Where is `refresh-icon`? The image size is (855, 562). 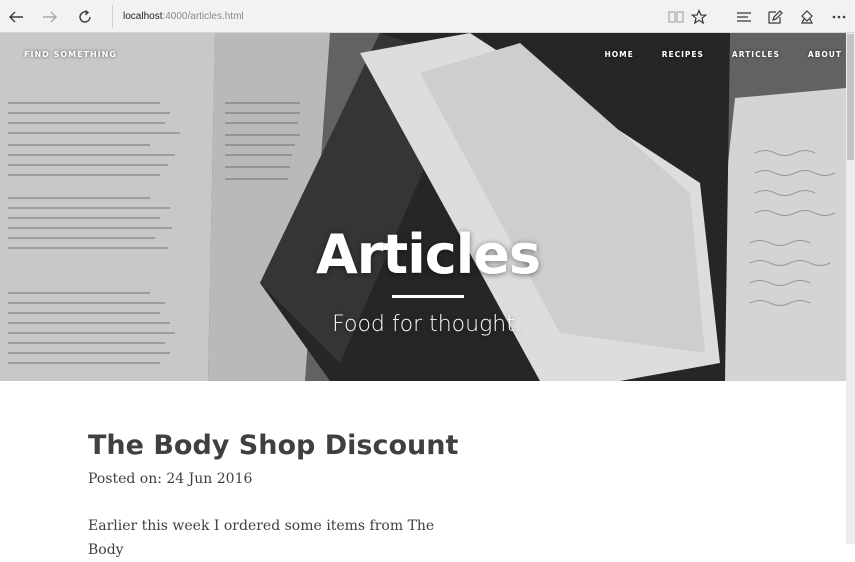
refresh-icon is located at coordinates (85, 16).